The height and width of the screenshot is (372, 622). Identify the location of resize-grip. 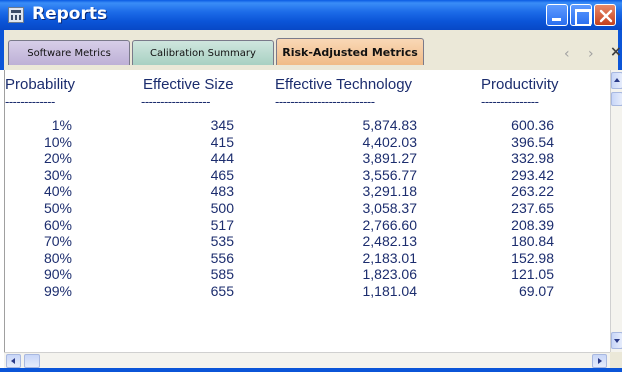
(616, 360).